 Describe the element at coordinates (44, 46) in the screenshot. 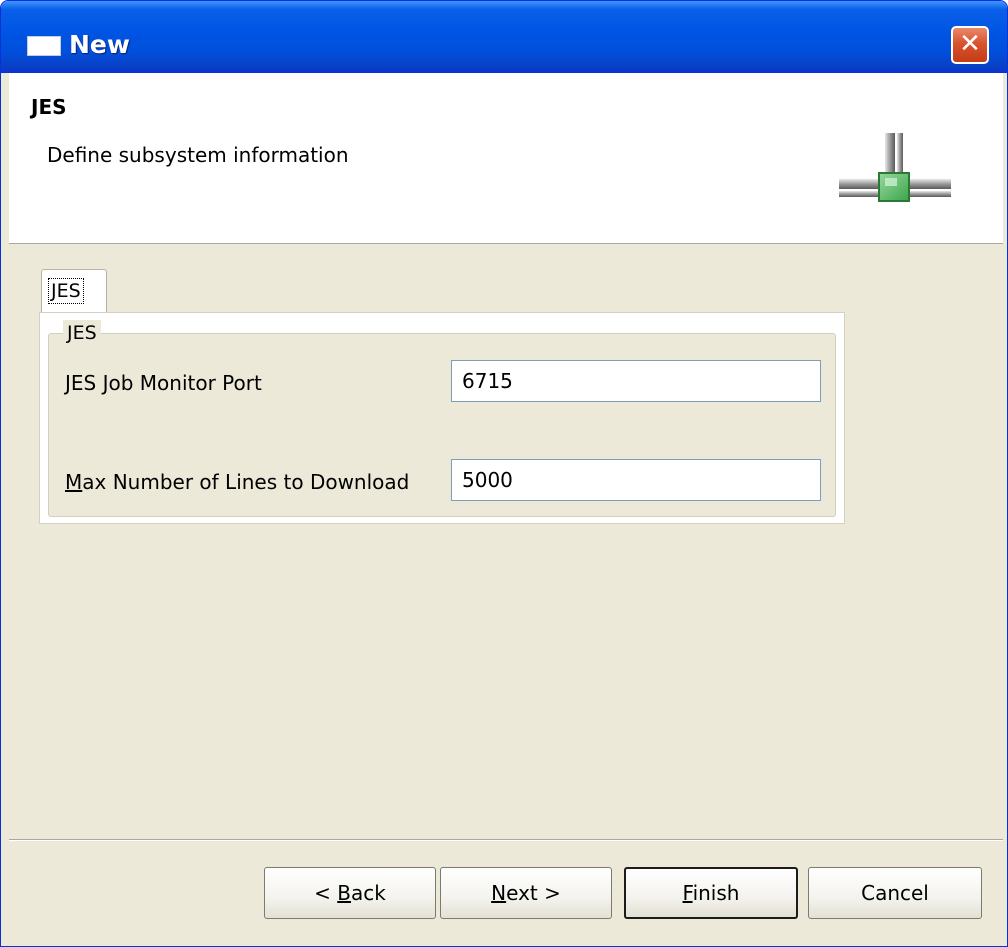

I see `window-icon` at that location.